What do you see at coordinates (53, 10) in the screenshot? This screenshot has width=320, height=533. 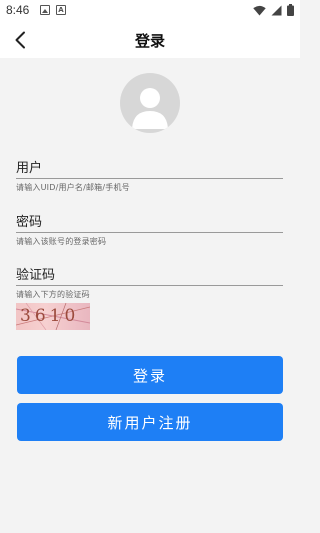 I see `status-left-icons: A` at bounding box center [53, 10].